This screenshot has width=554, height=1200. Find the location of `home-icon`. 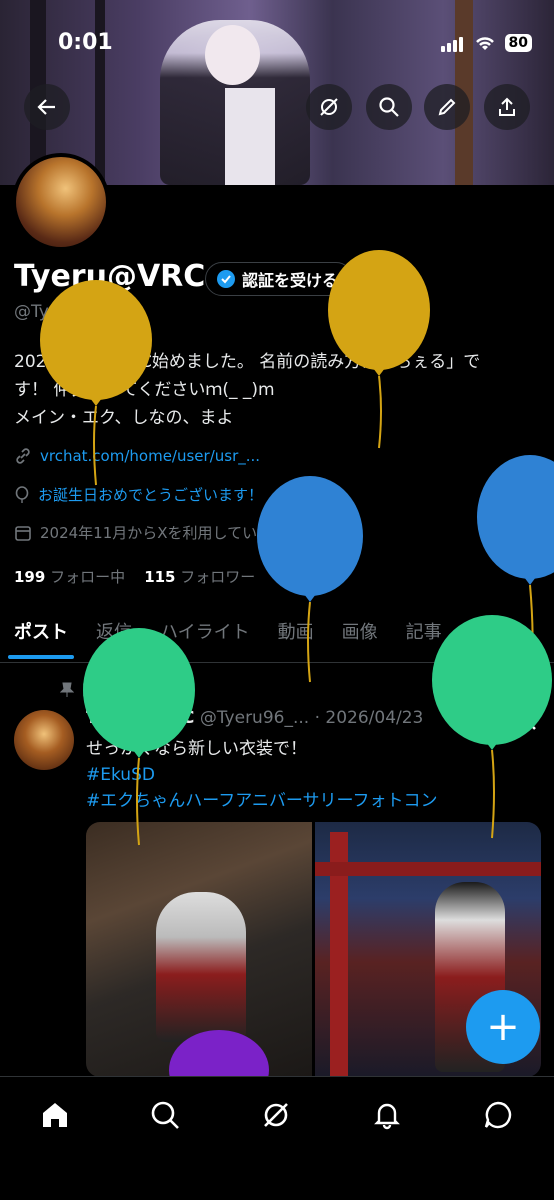

home-icon is located at coordinates (55, 1115).